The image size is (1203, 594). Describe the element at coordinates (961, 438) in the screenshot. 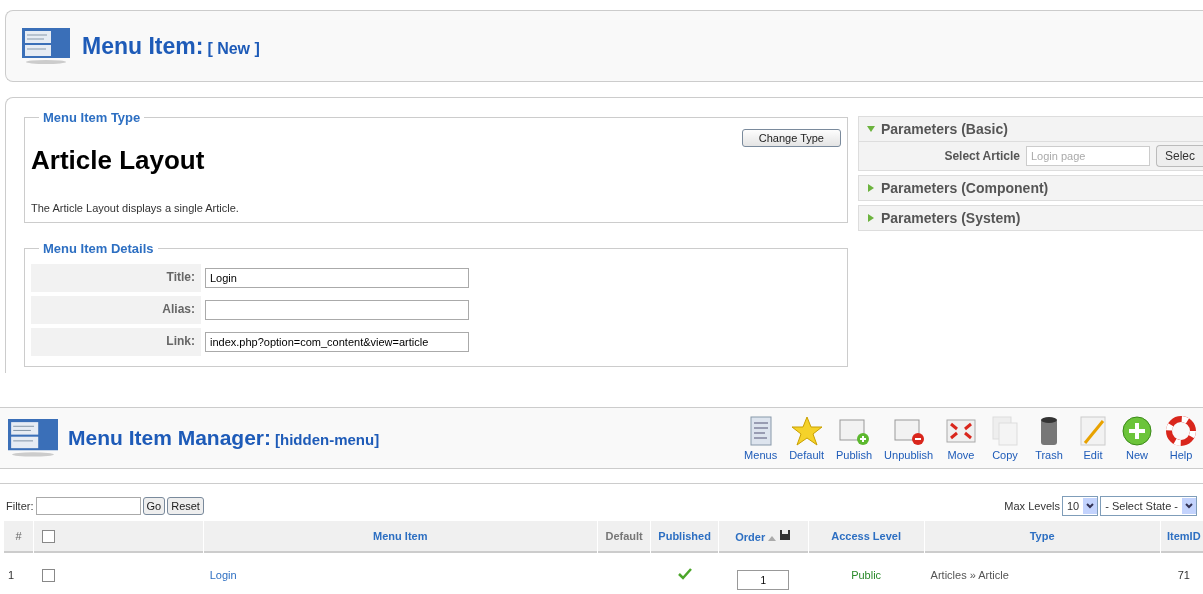

I see `toolbar-button: Move` at that location.